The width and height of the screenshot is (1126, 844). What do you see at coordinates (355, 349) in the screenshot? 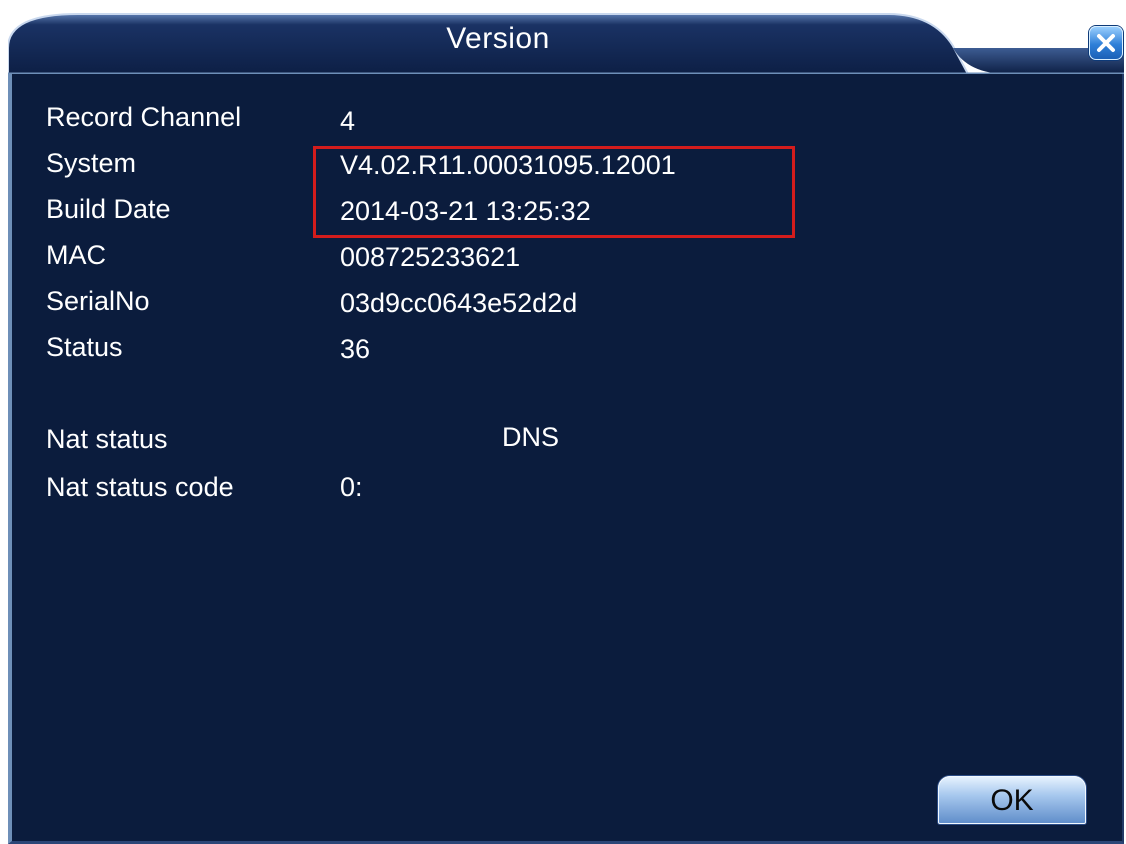
I see `status-value: 36` at bounding box center [355, 349].